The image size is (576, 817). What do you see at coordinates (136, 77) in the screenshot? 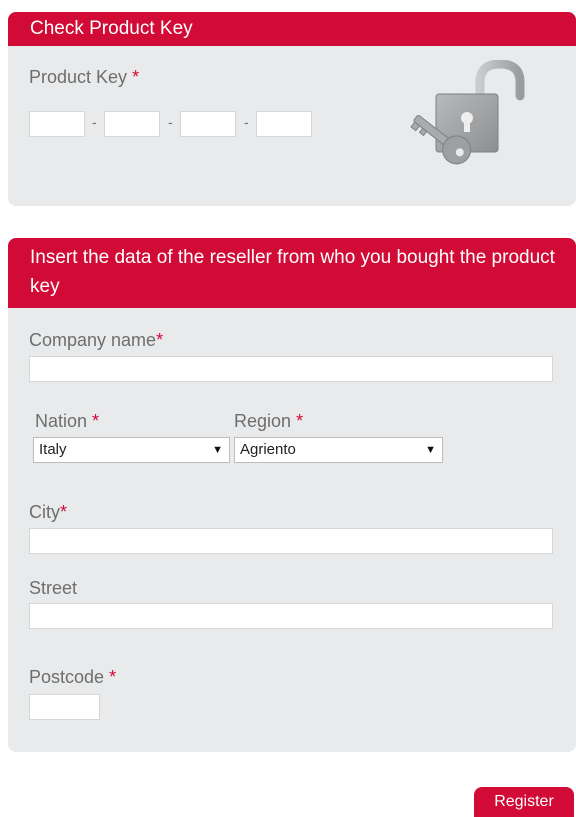
I see `product-key-required-mark: *` at bounding box center [136, 77].